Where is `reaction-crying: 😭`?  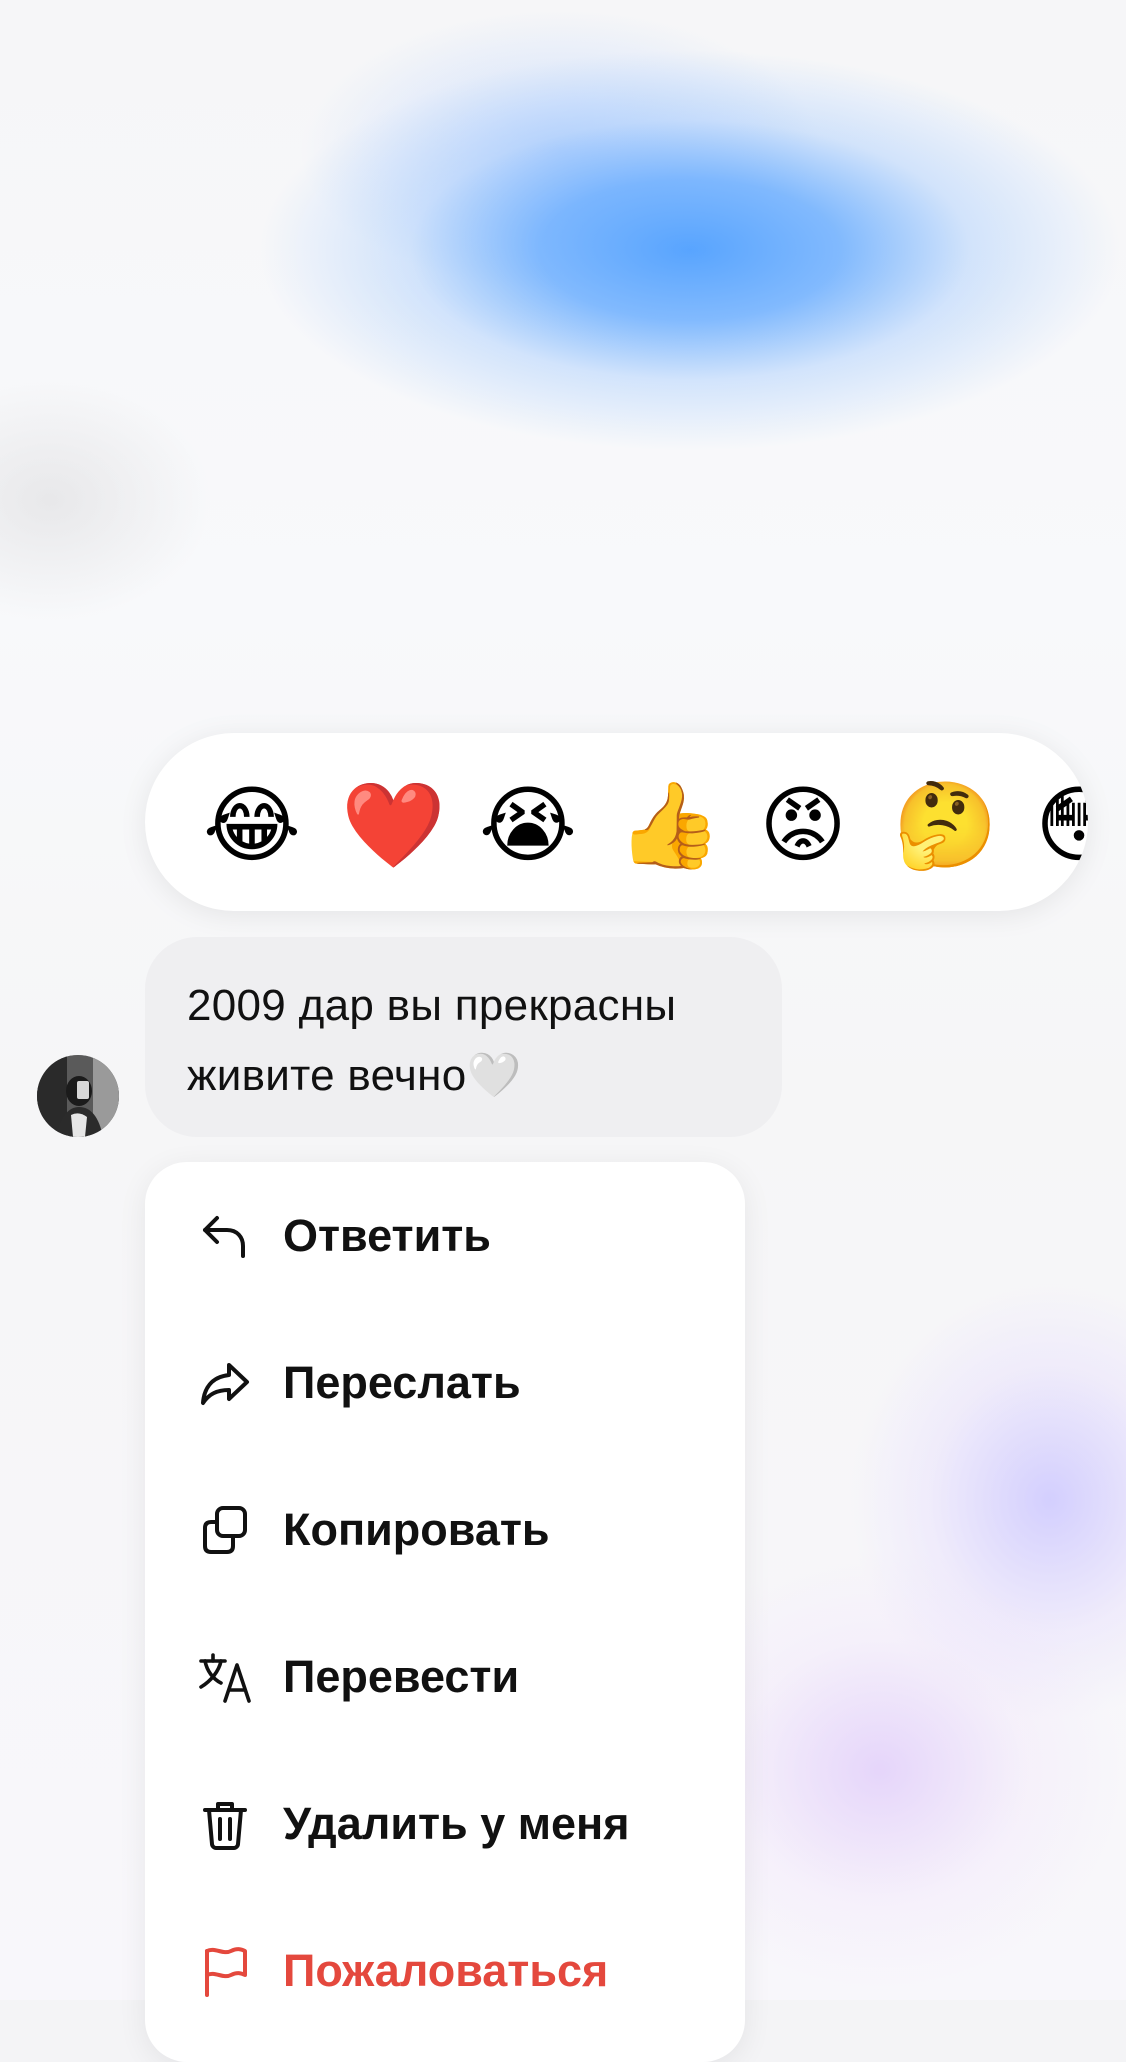
reaction-crying: 😭 is located at coordinates (528, 825).